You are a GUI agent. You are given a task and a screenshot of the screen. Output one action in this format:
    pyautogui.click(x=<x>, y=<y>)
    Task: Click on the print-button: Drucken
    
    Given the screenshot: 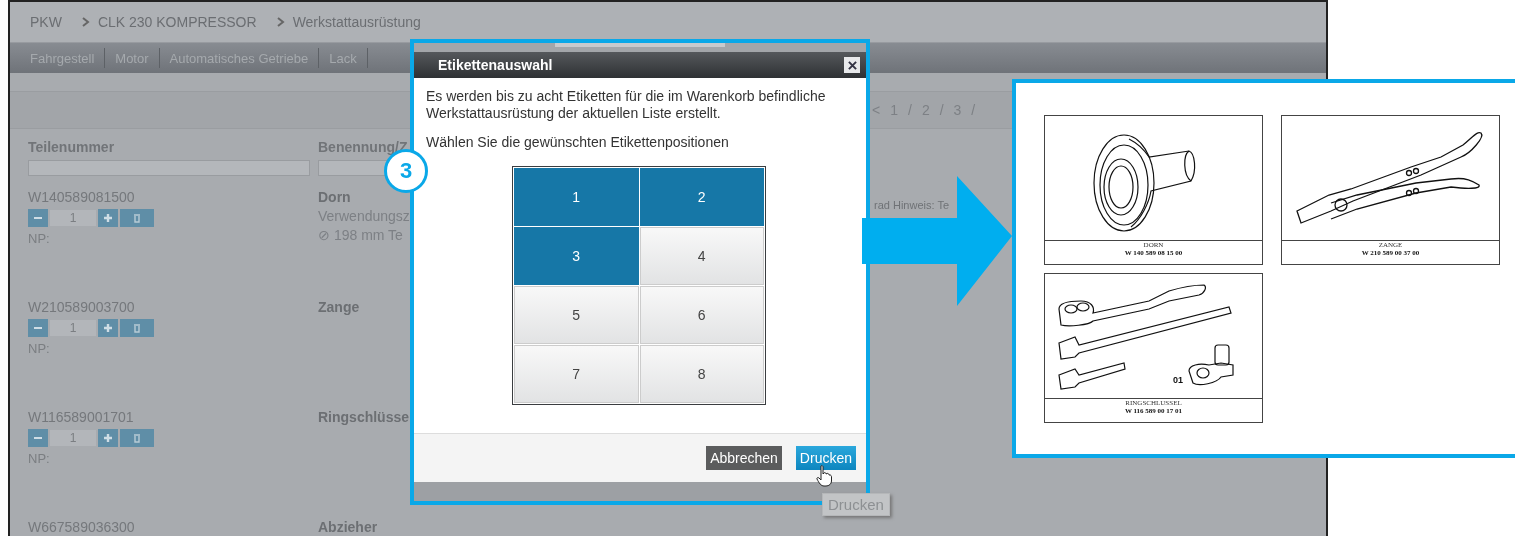 What is the action you would take?
    pyautogui.click(x=825, y=458)
    